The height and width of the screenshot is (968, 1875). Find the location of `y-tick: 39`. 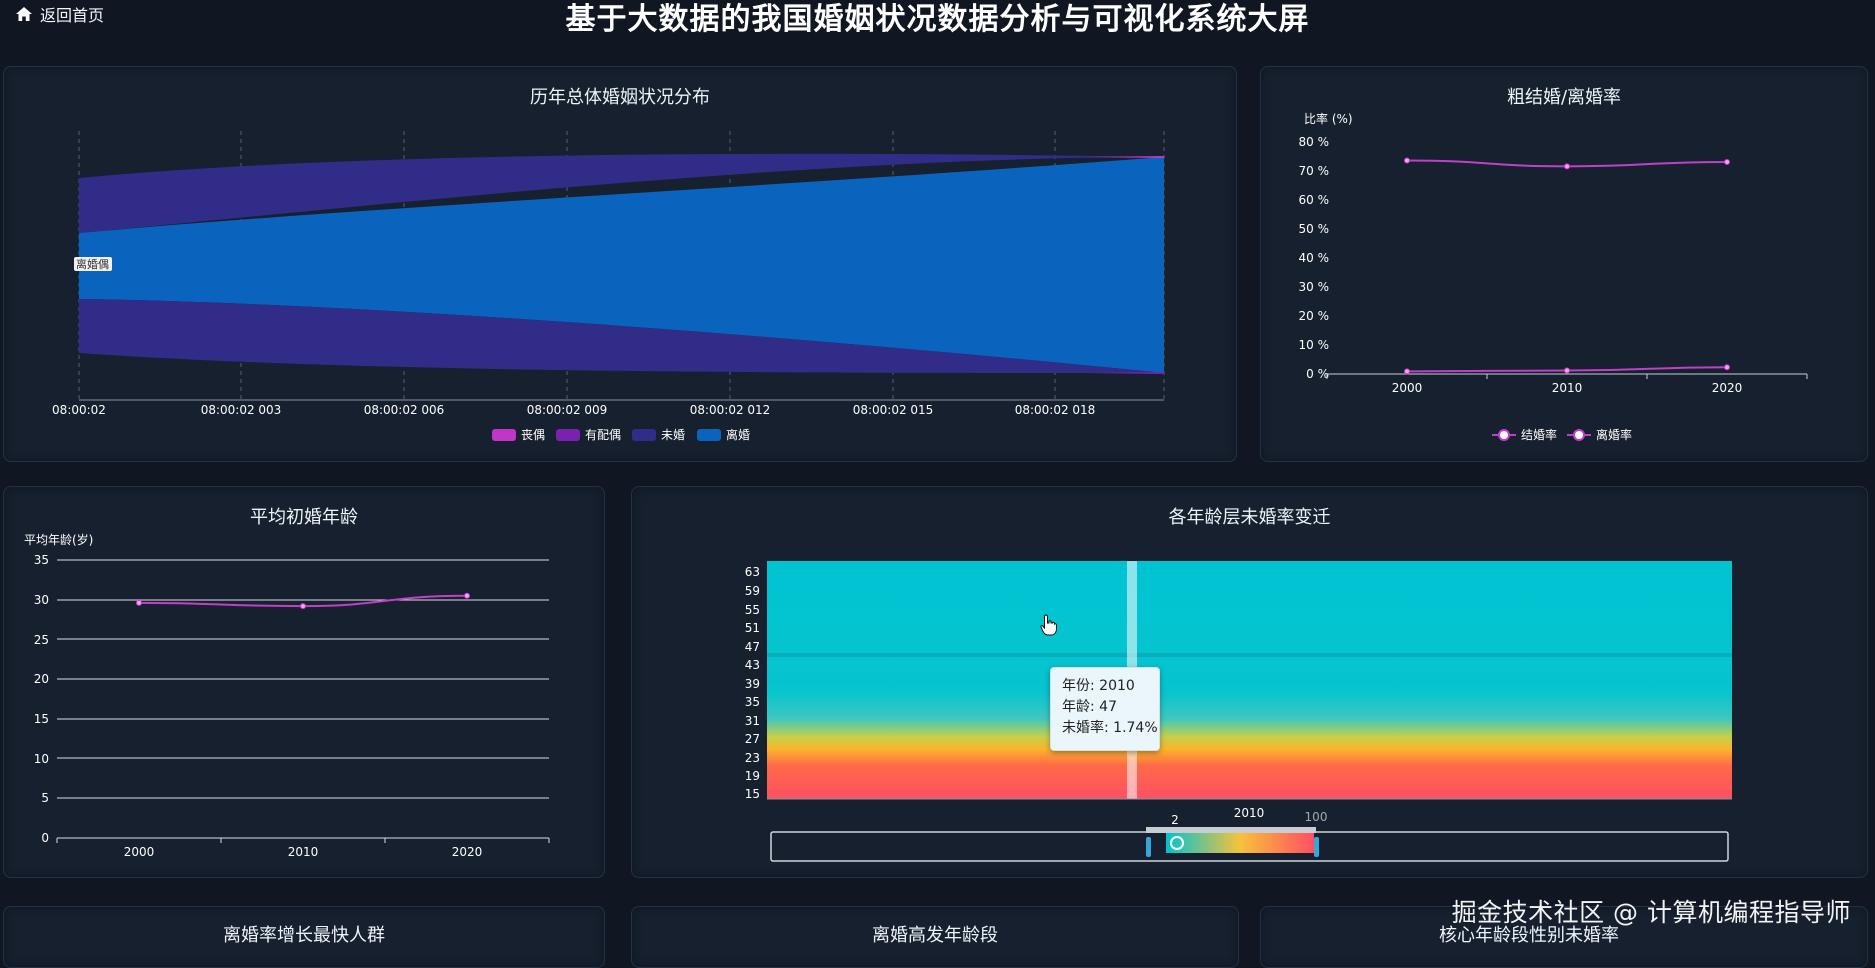

y-tick: 39 is located at coordinates (752, 684).